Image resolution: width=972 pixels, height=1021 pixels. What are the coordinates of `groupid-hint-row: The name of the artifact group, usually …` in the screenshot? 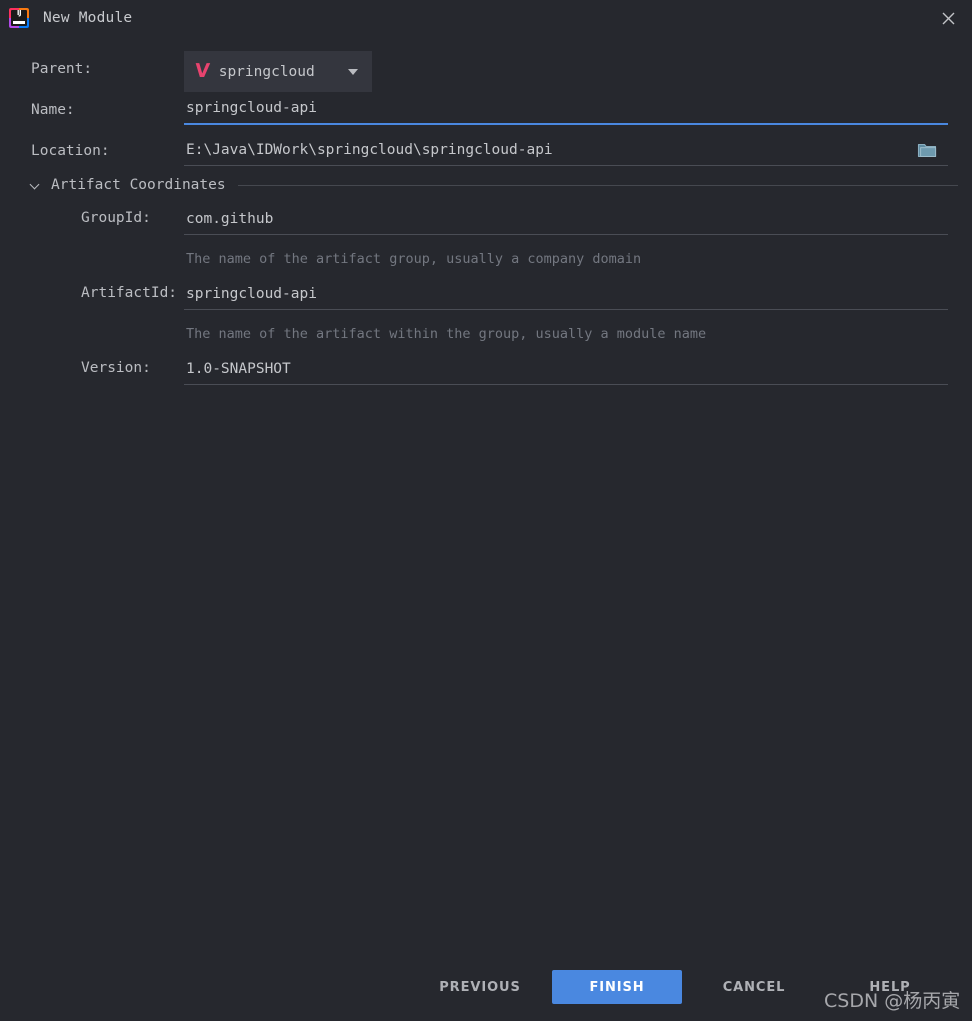 It's located at (486, 255).